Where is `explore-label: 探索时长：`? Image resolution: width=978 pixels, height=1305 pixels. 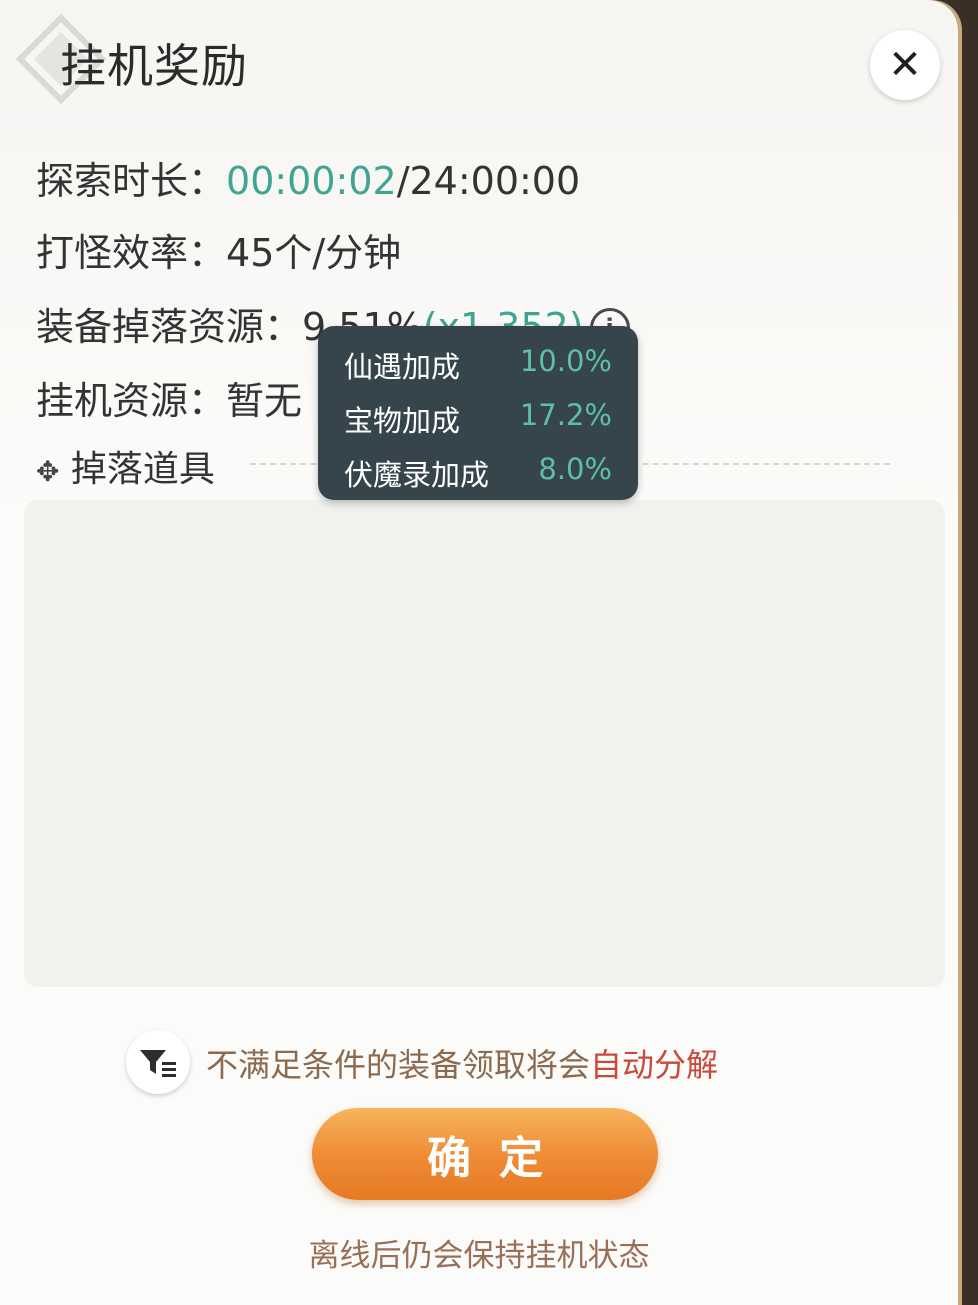 explore-label: 探索时长： is located at coordinates (131, 181).